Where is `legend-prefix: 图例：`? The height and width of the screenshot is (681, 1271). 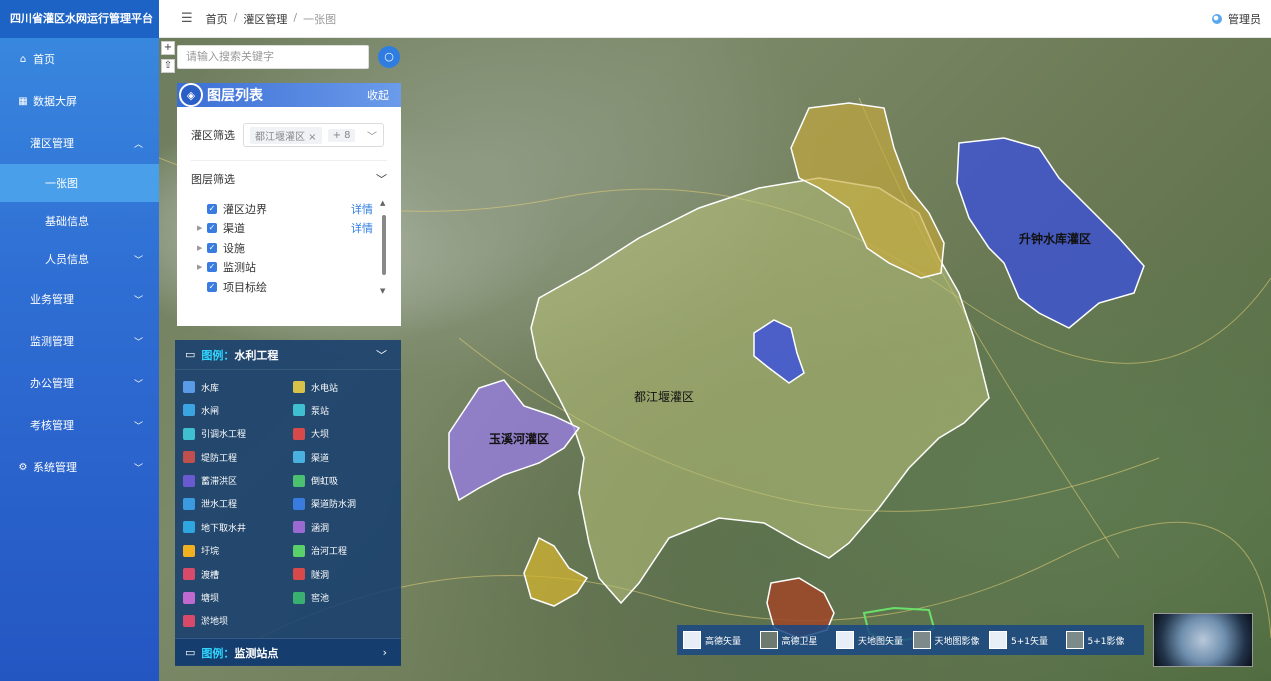 legend-prefix: 图例： is located at coordinates (218, 355).